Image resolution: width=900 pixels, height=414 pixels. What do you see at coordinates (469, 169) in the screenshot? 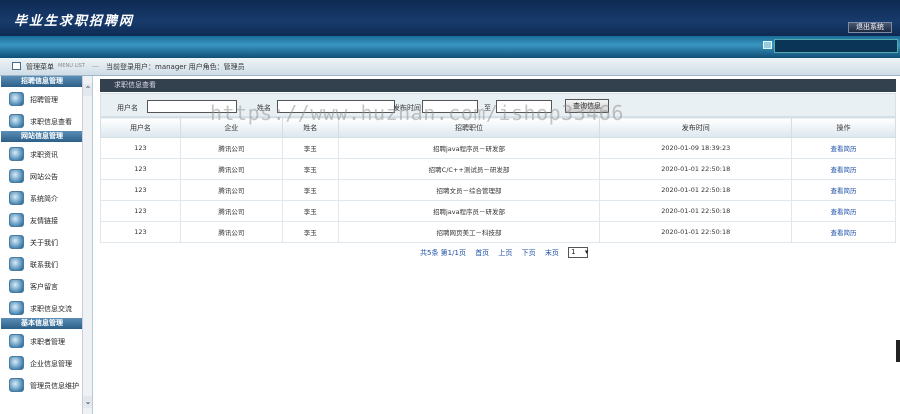
I see `cell-position: 招聘C/C++测试员－研发部` at bounding box center [469, 169].